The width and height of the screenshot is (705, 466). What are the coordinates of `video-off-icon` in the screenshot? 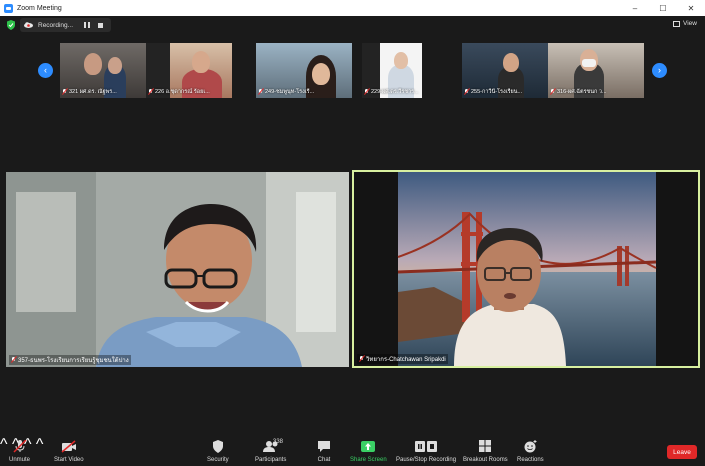 It's located at (68, 446).